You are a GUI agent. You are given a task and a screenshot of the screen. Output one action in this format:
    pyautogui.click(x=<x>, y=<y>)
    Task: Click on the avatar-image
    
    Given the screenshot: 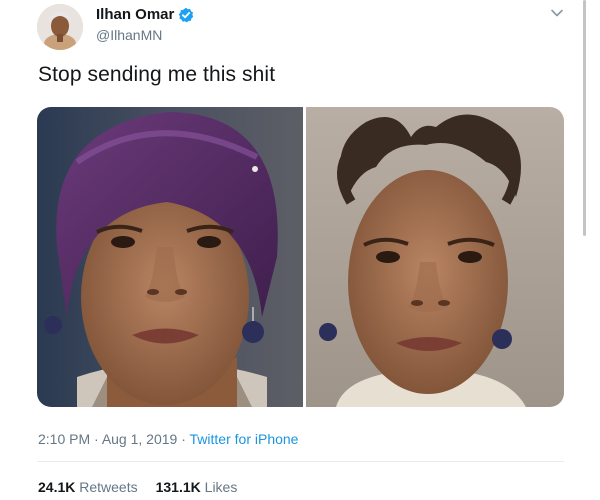 What is the action you would take?
    pyautogui.click(x=60, y=27)
    